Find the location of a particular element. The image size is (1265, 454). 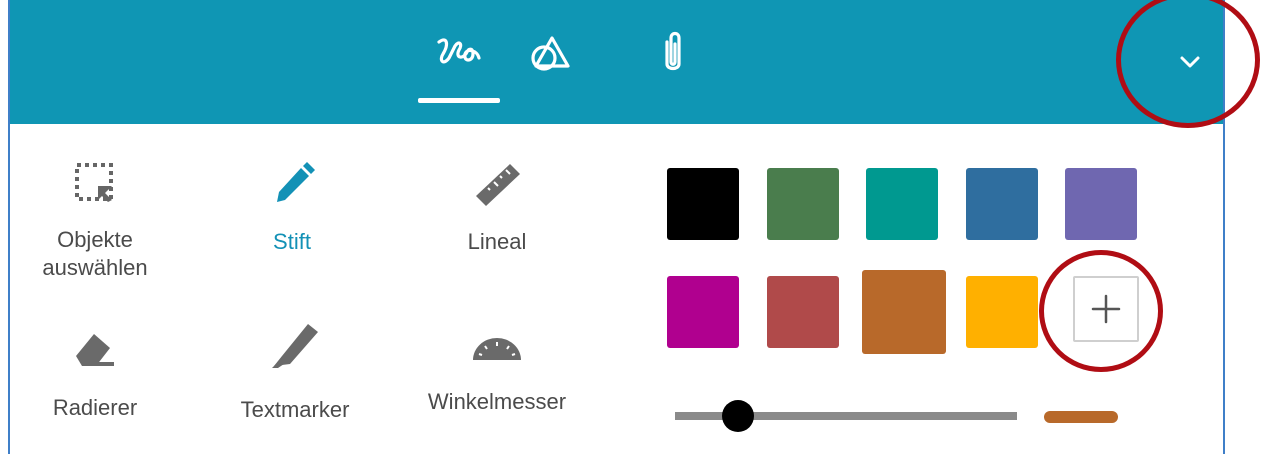

paperclip-icon is located at coordinates (673, 51).